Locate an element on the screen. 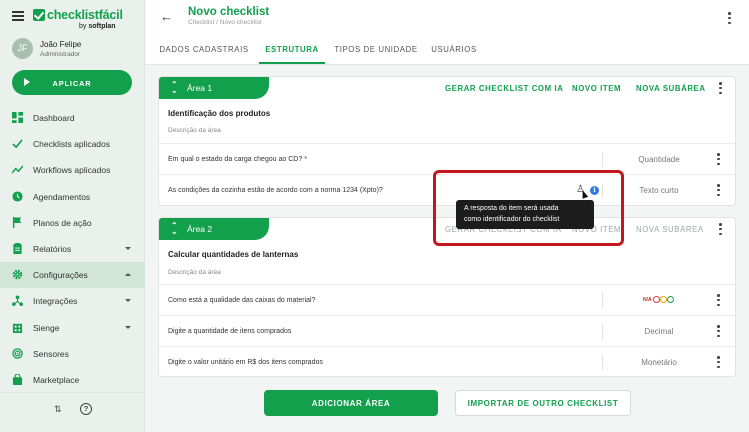 This screenshot has height=432, width=749. bag-icon is located at coordinates (17, 379).